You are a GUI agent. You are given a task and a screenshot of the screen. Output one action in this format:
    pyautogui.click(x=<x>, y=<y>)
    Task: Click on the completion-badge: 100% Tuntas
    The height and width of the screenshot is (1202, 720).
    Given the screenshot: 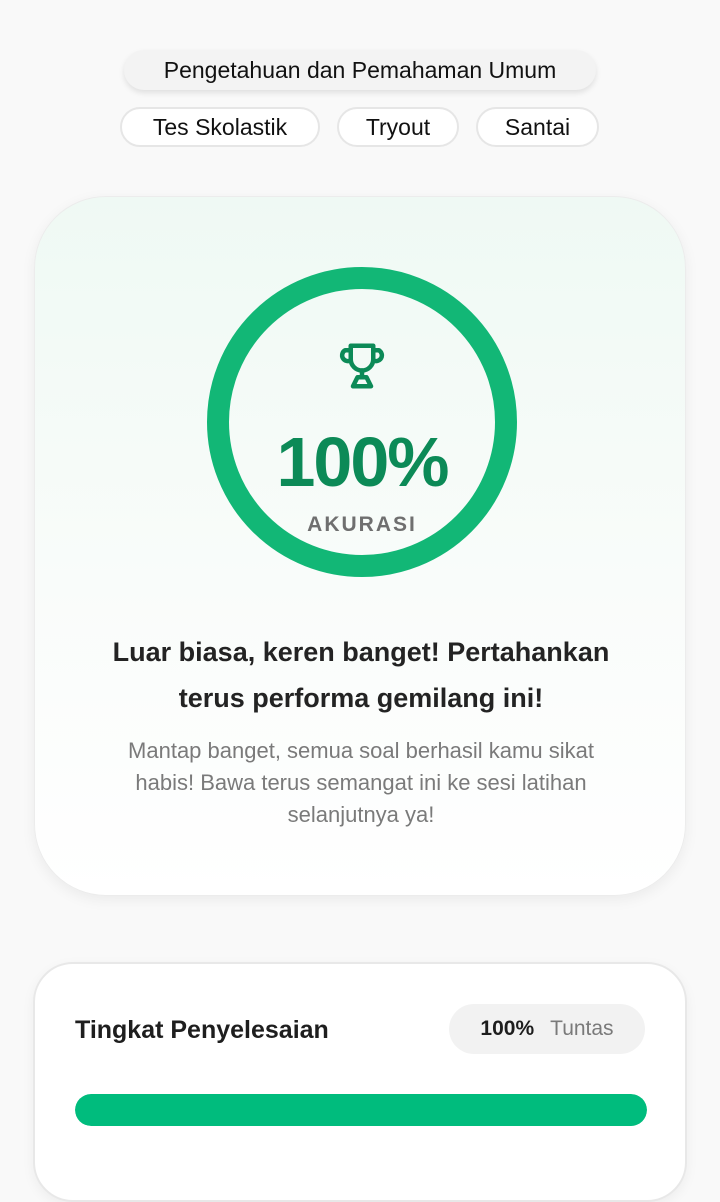 What is the action you would take?
    pyautogui.click(x=547, y=1029)
    